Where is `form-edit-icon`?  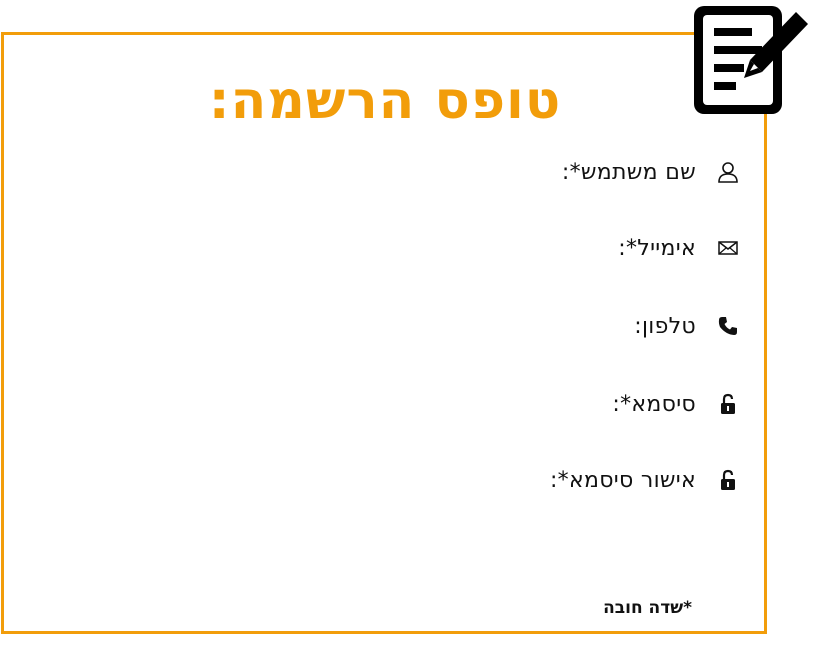
form-edit-icon is located at coordinates (752, 61).